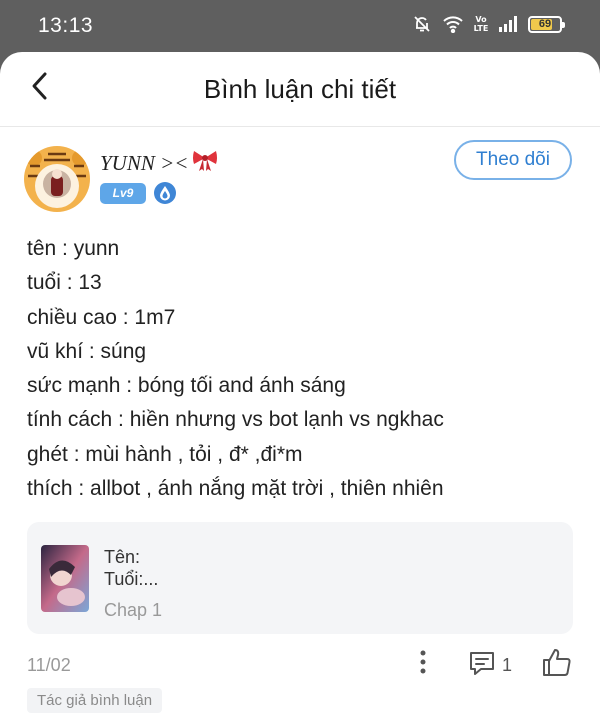  I want to click on wifi-icon, so click(453, 24).